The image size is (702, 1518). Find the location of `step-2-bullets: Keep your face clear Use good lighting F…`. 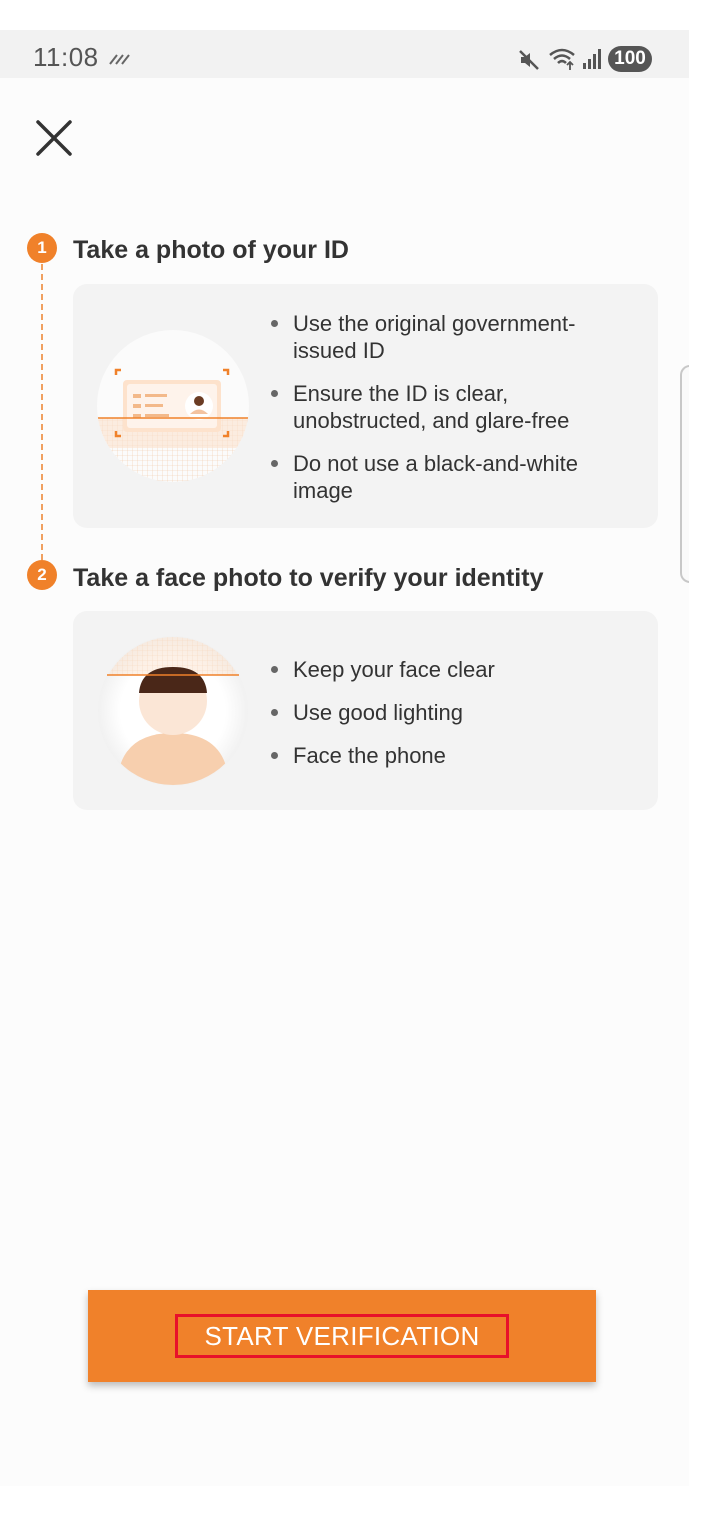

step-2-bullets: Keep your face clear Use good lighting F… is located at coordinates (452, 712).